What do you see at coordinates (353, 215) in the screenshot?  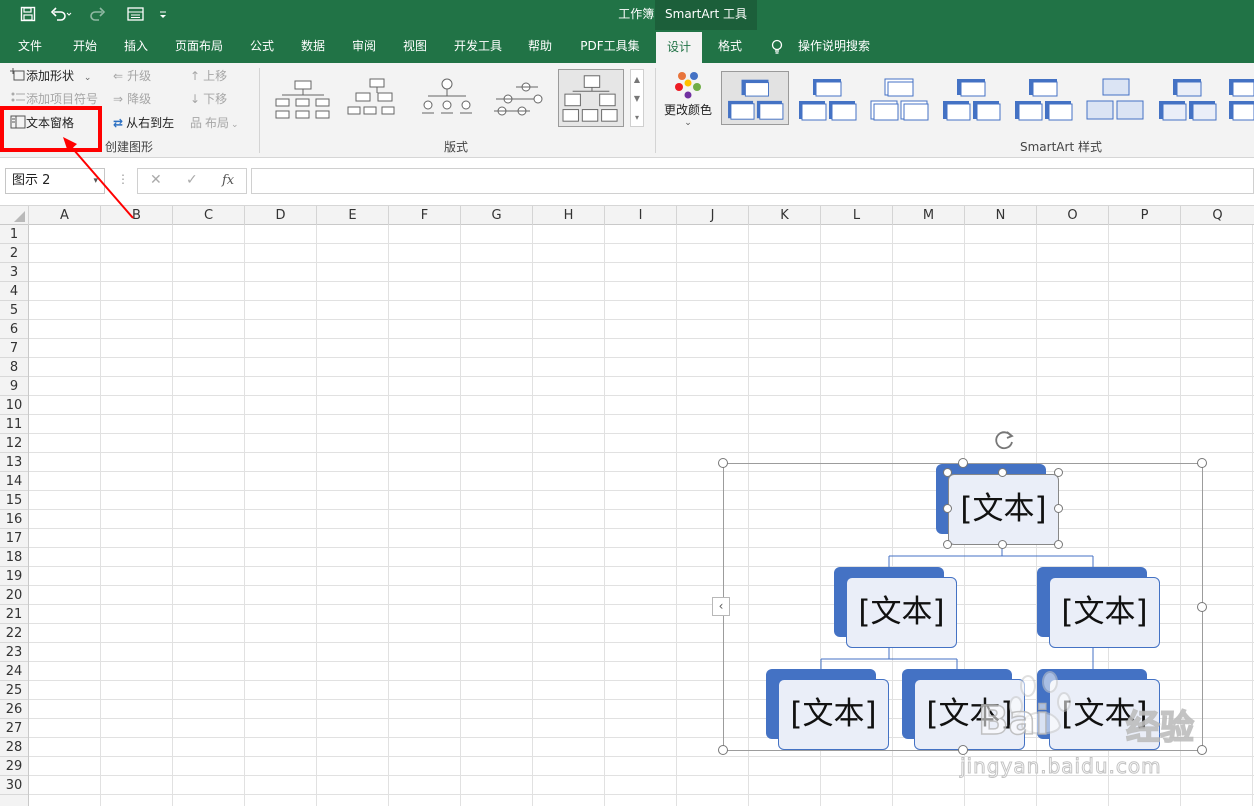 I see `column-header: E` at bounding box center [353, 215].